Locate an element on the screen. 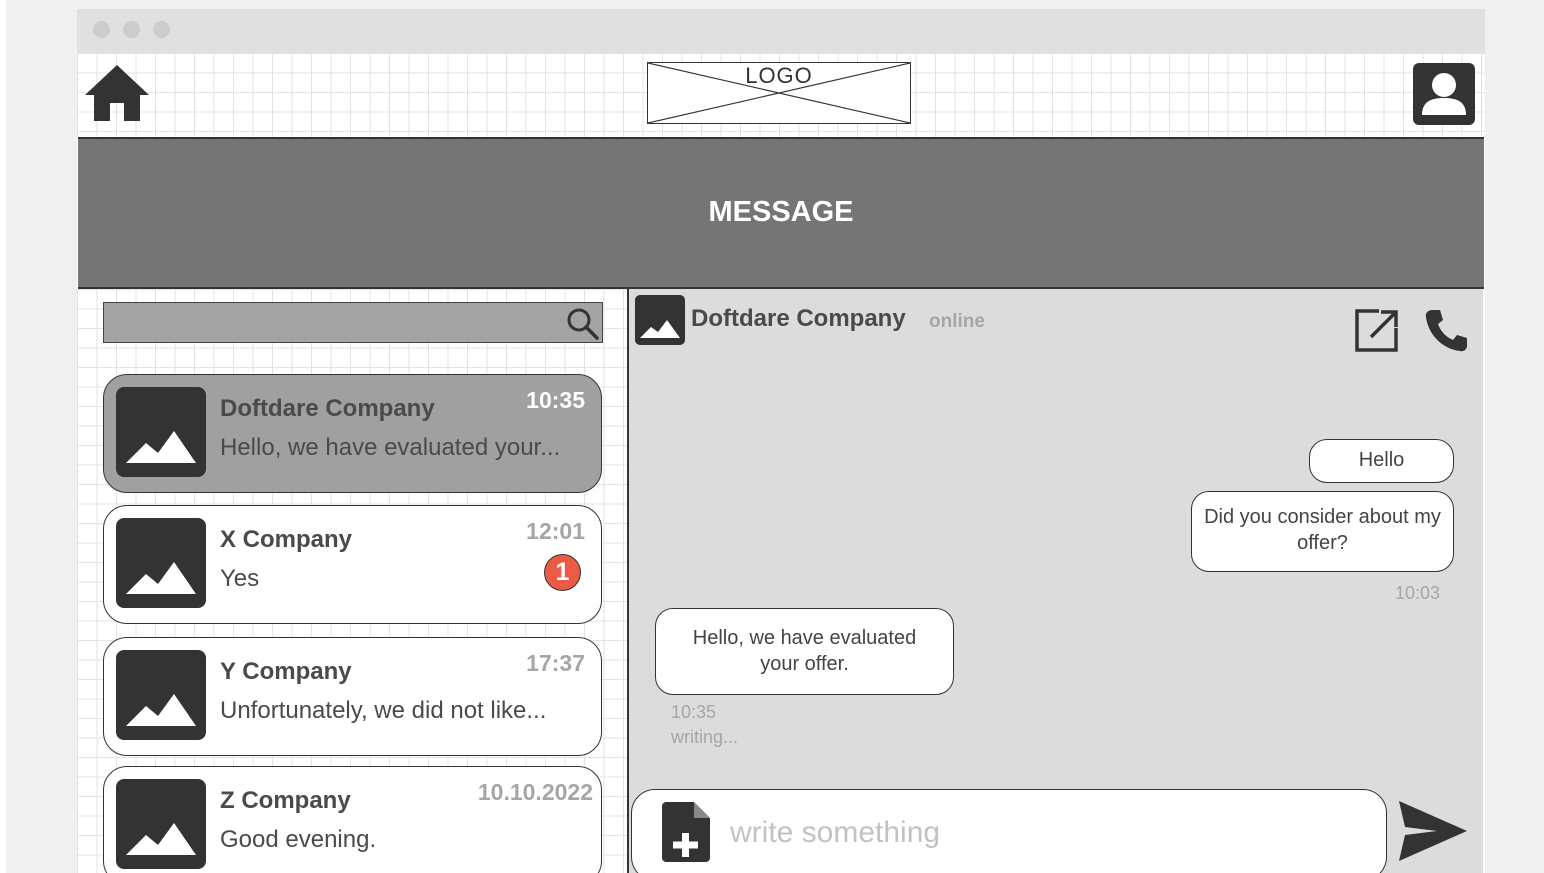 The height and width of the screenshot is (873, 1544). page-title: MESSAGE is located at coordinates (781, 212).